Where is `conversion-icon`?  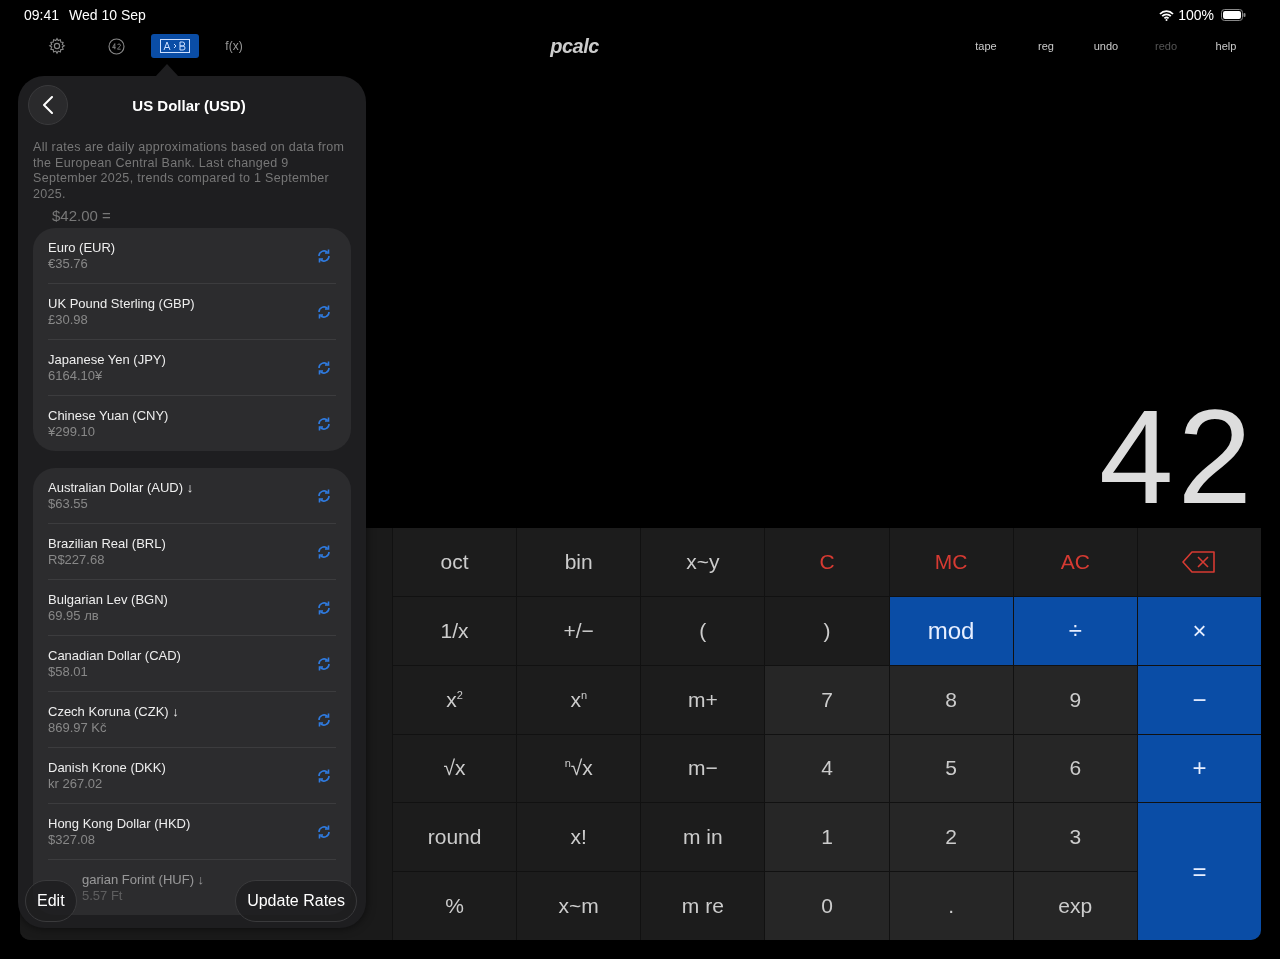
conversion-icon is located at coordinates (175, 46).